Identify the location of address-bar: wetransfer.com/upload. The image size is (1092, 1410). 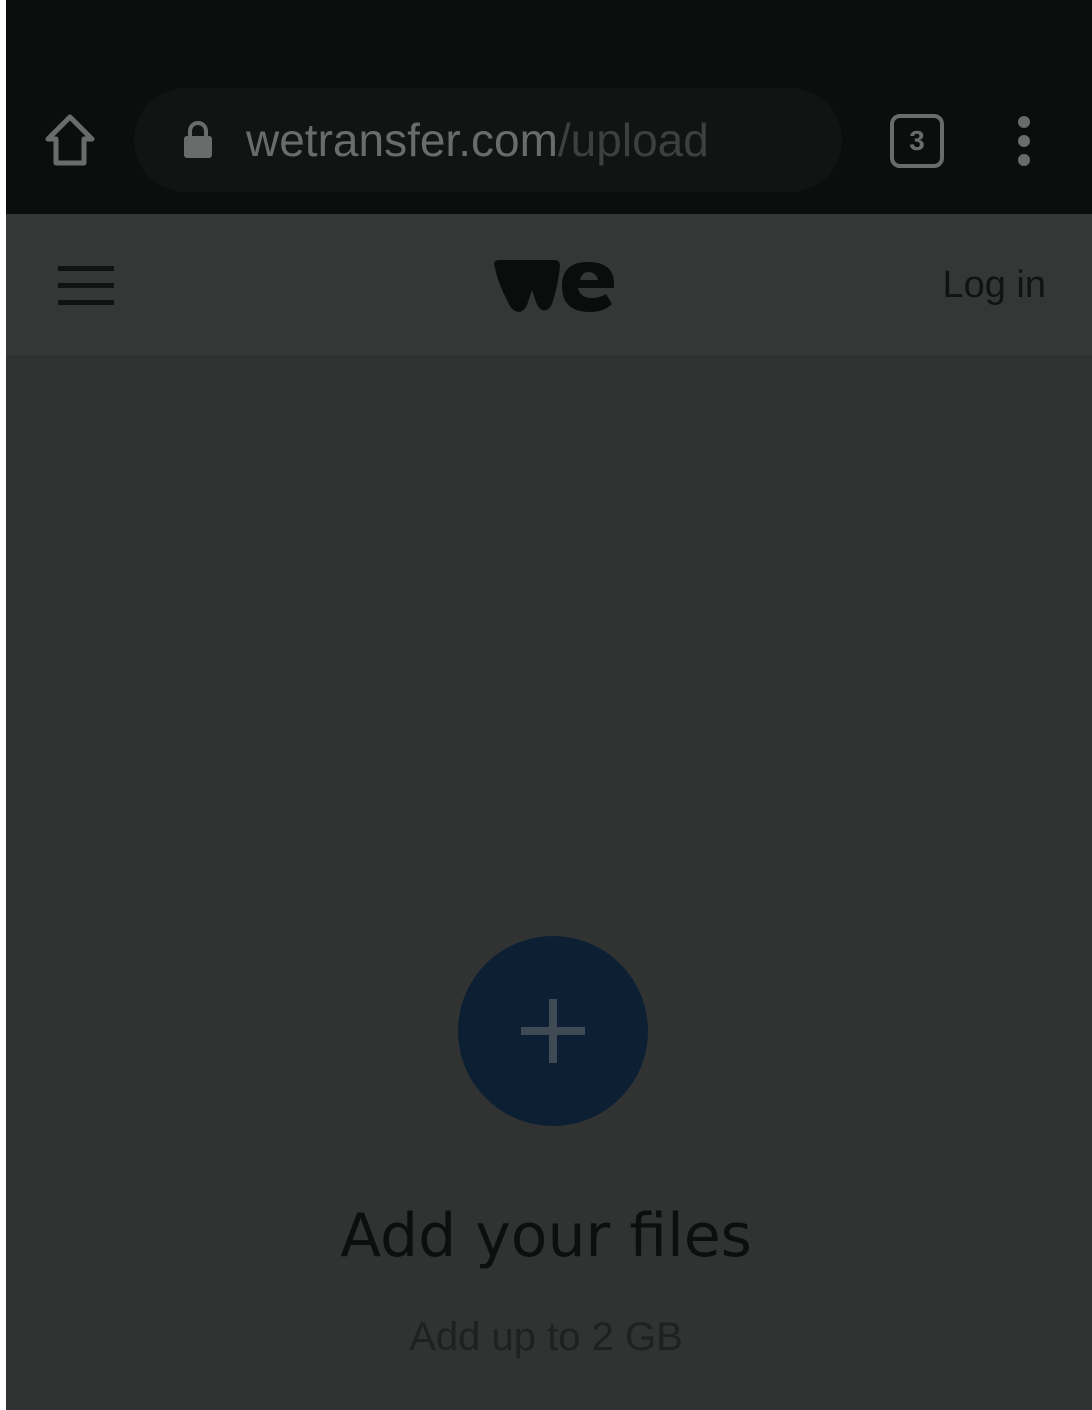
(488, 140).